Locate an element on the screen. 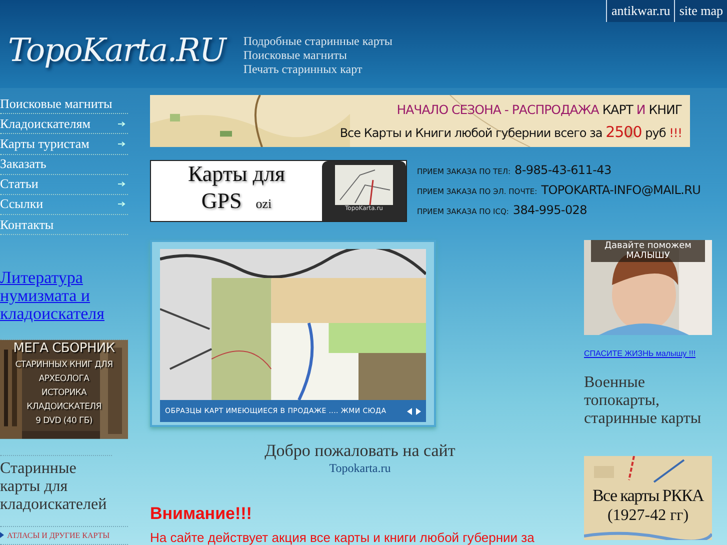 This screenshot has height=545, width=727. help-banner: Давайте поможем МАЛЫШУ is located at coordinates (648, 287).